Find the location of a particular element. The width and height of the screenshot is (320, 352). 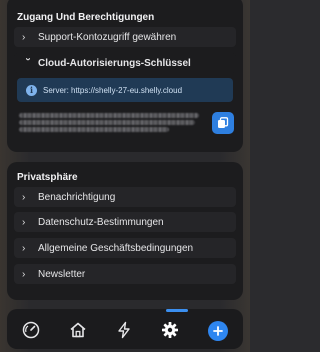

tab-energy is located at coordinates (124, 330).